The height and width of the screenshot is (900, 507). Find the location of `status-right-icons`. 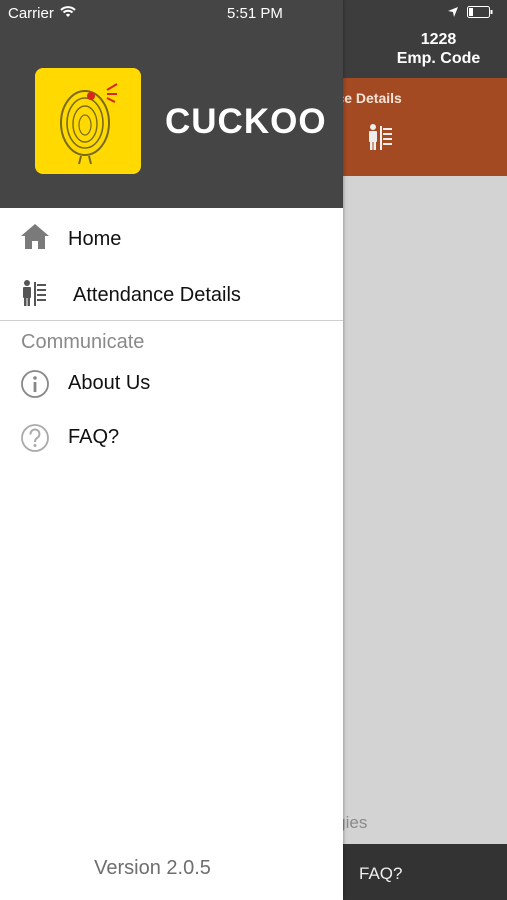

status-right-icons is located at coordinates (470, 13).